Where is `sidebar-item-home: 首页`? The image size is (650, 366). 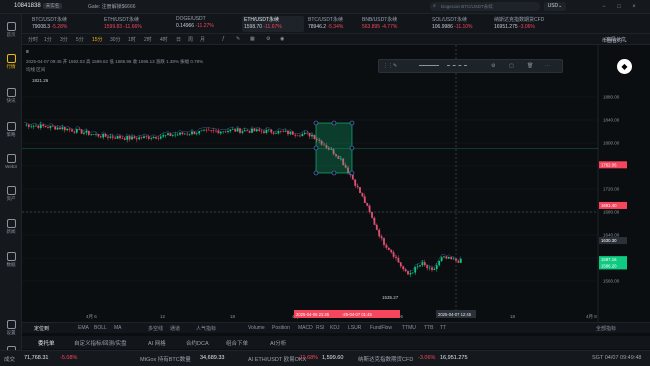 sidebar-item-home: 首页 is located at coordinates (11, 30).